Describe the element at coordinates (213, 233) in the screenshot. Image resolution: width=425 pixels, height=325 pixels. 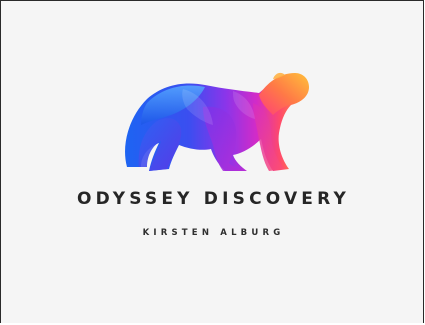
I see `brand-subtitle: KIRSTEN ALBURG` at that location.